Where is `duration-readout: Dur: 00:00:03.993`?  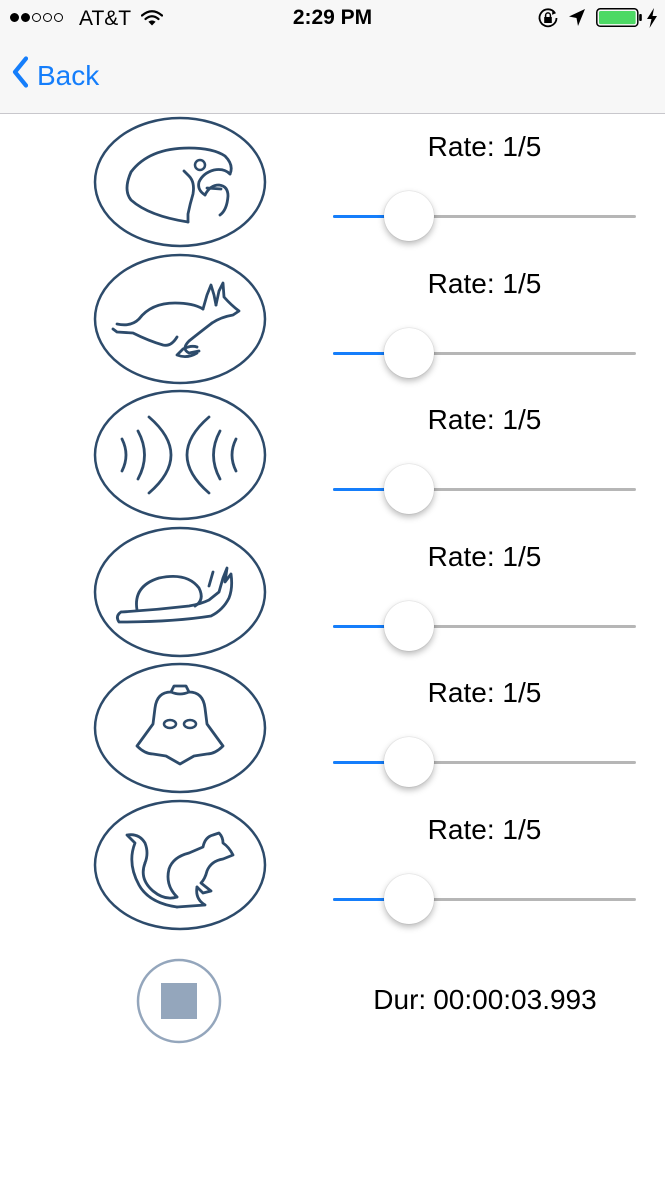 duration-readout: Dur: 00:00:03.993 is located at coordinates (485, 1000).